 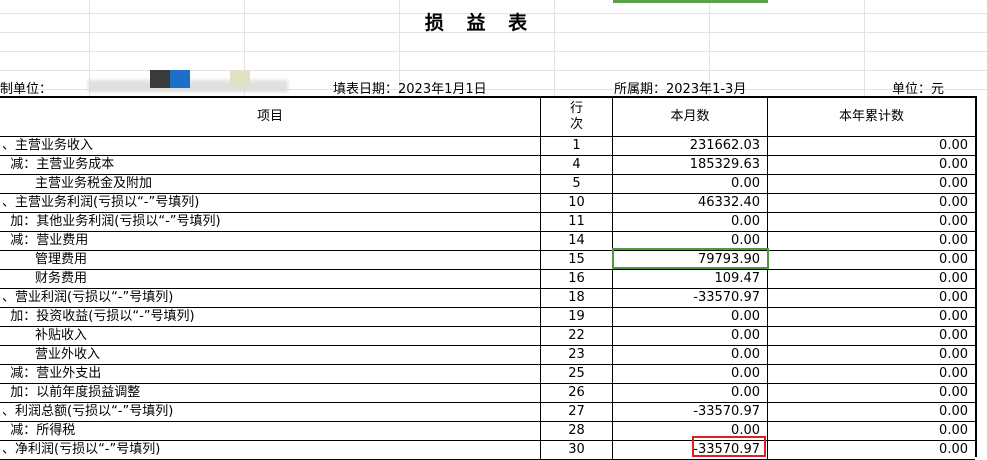 What do you see at coordinates (180, 79) in the screenshot?
I see `redaction-swatch-blue` at bounding box center [180, 79].